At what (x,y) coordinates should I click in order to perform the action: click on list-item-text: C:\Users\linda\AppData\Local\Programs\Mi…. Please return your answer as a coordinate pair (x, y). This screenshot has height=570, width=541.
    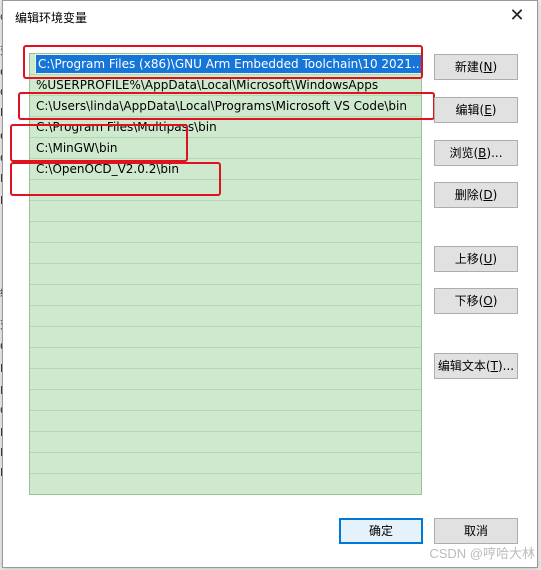
    Looking at the image, I should click on (221, 106).